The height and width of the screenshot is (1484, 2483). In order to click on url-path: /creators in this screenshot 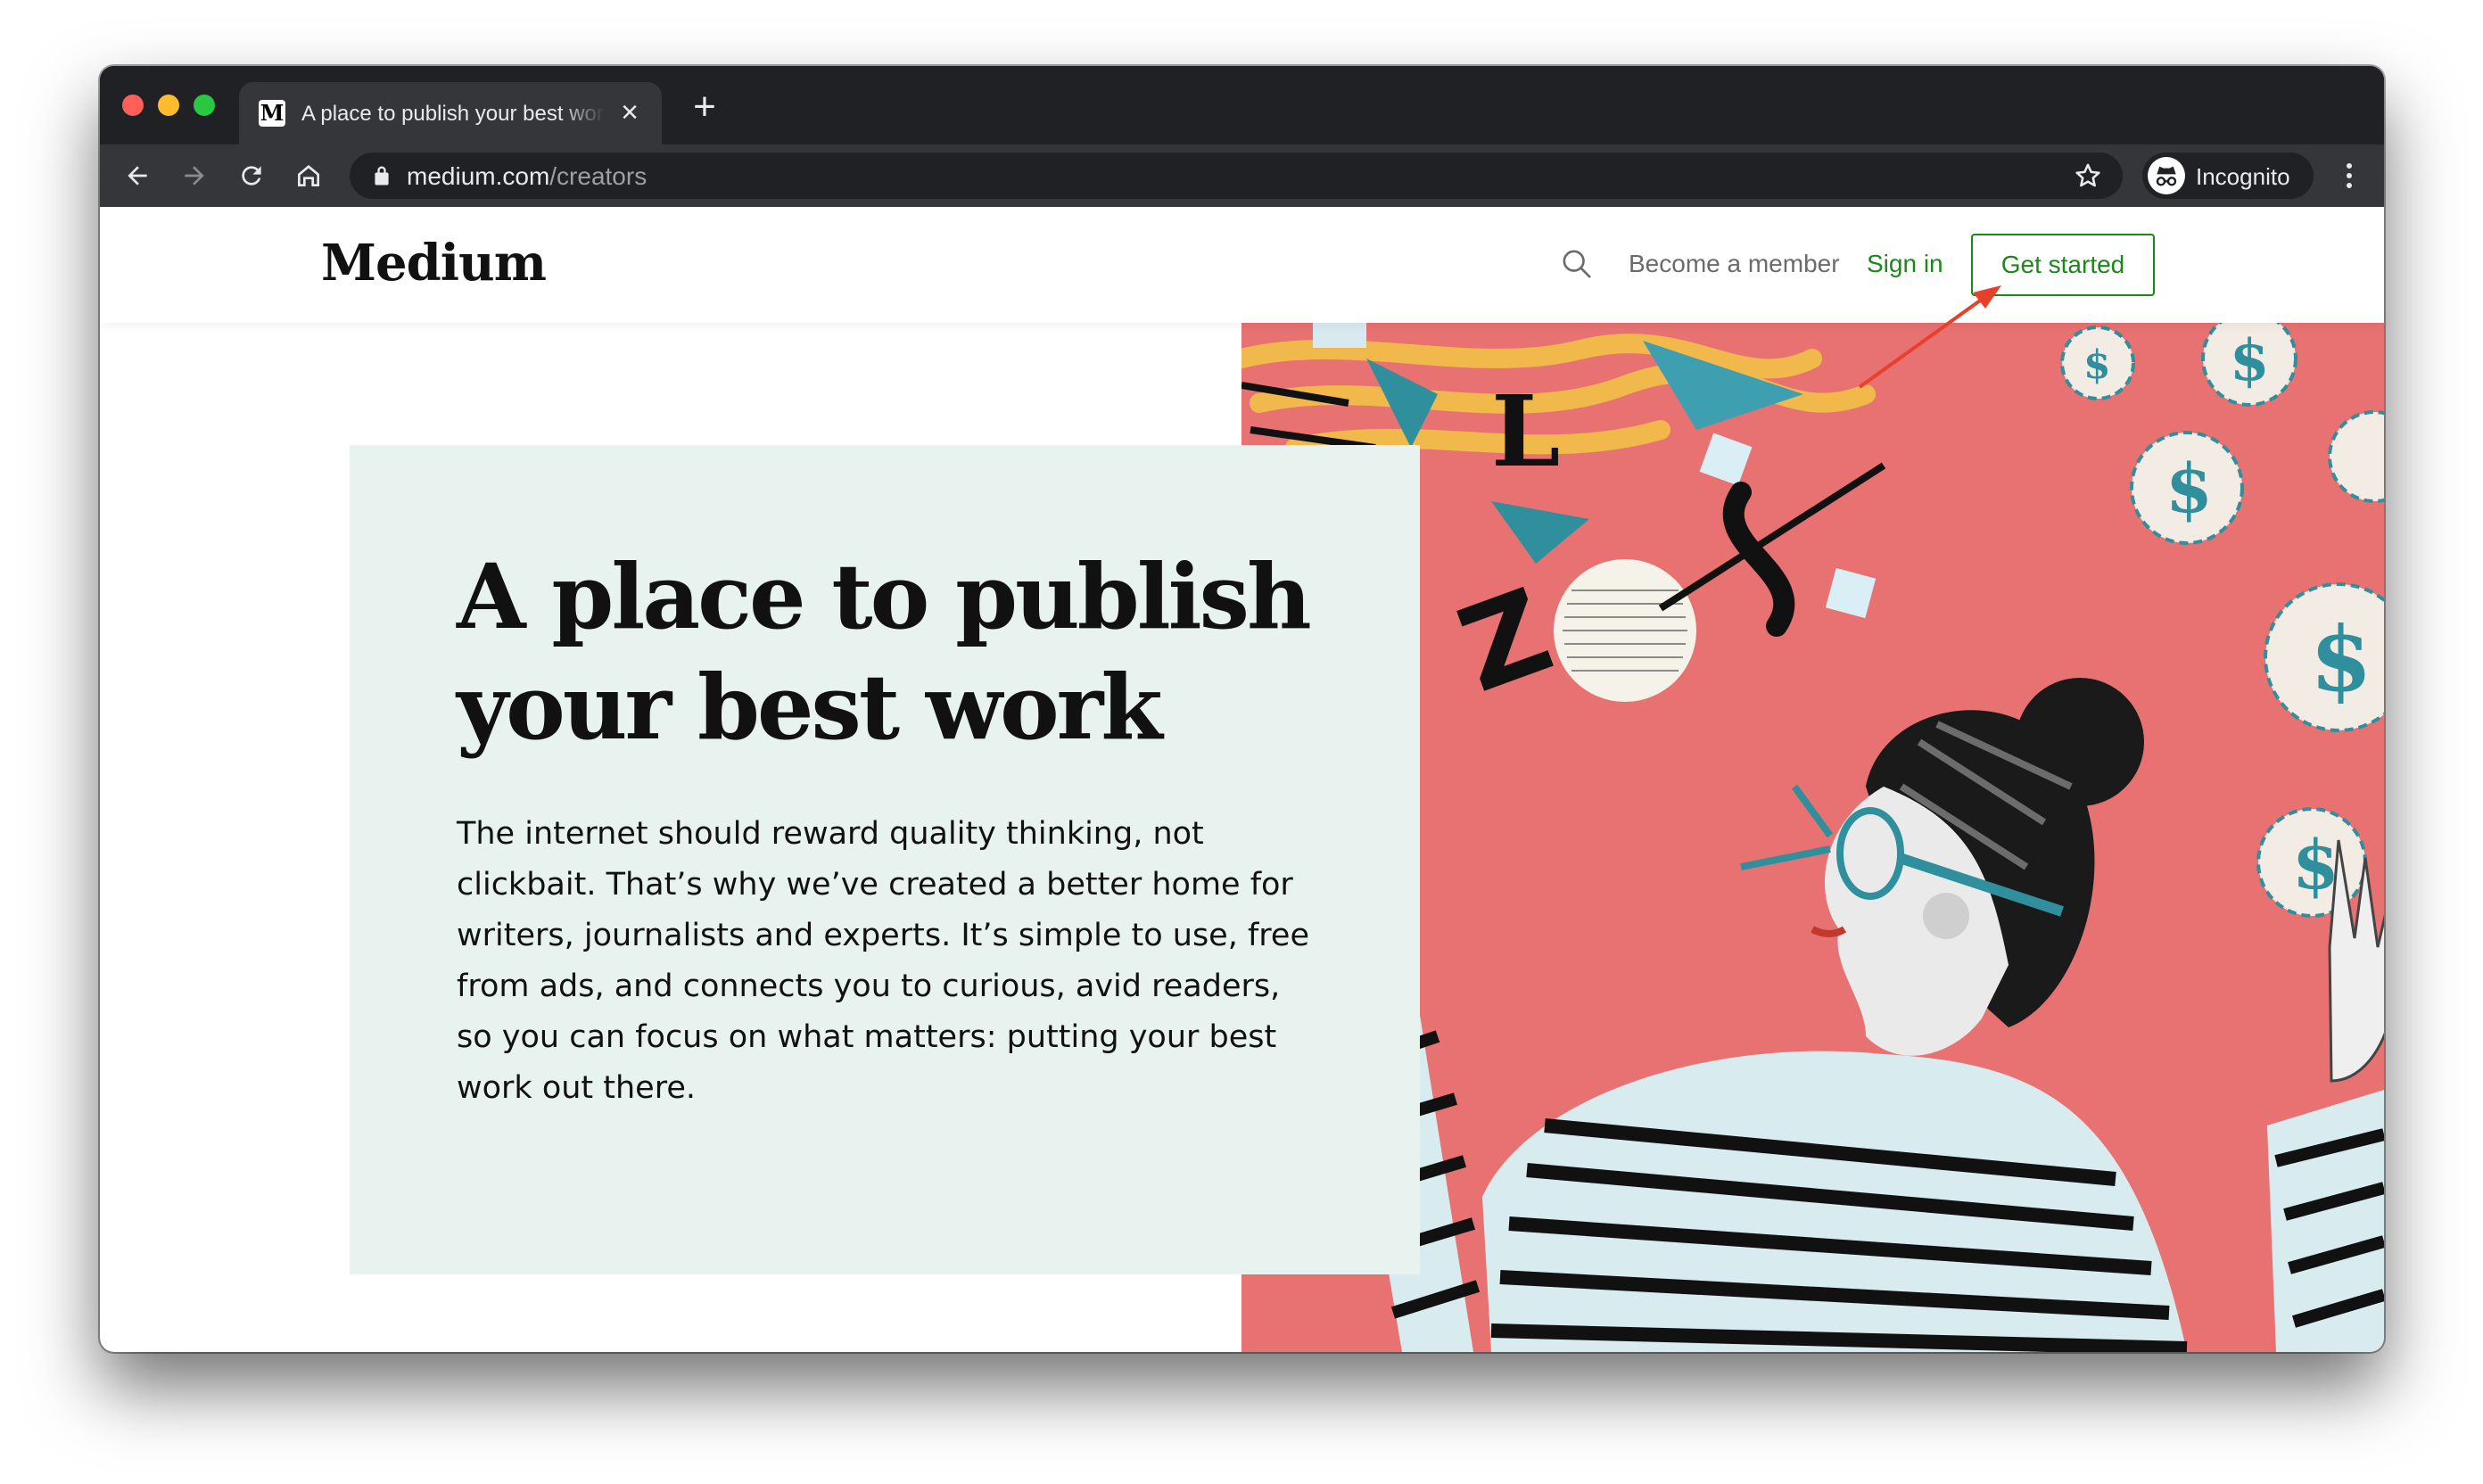, I will do `click(598, 176)`.